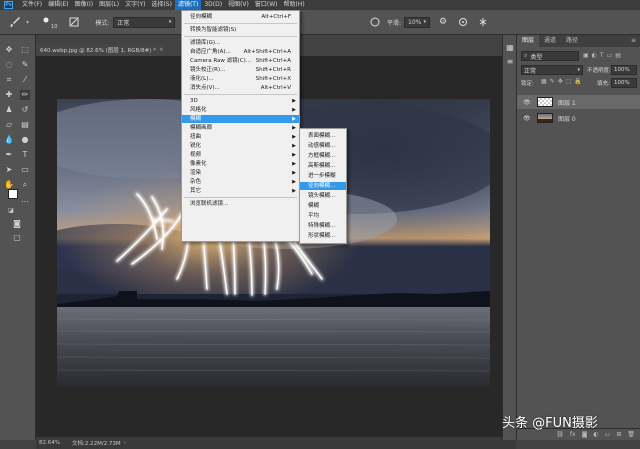  I want to click on clone-stamp-tool-icon: ♟, so click(9, 110).